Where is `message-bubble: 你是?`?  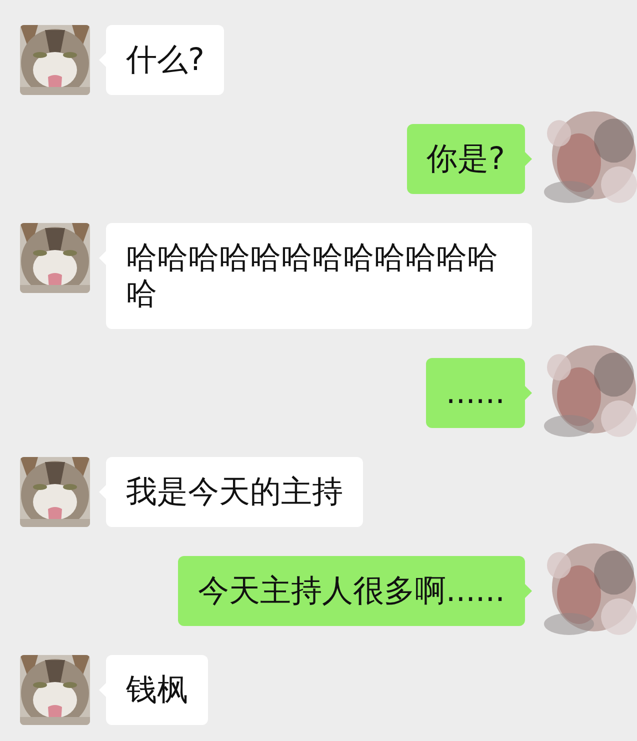 message-bubble: 你是? is located at coordinates (465, 159).